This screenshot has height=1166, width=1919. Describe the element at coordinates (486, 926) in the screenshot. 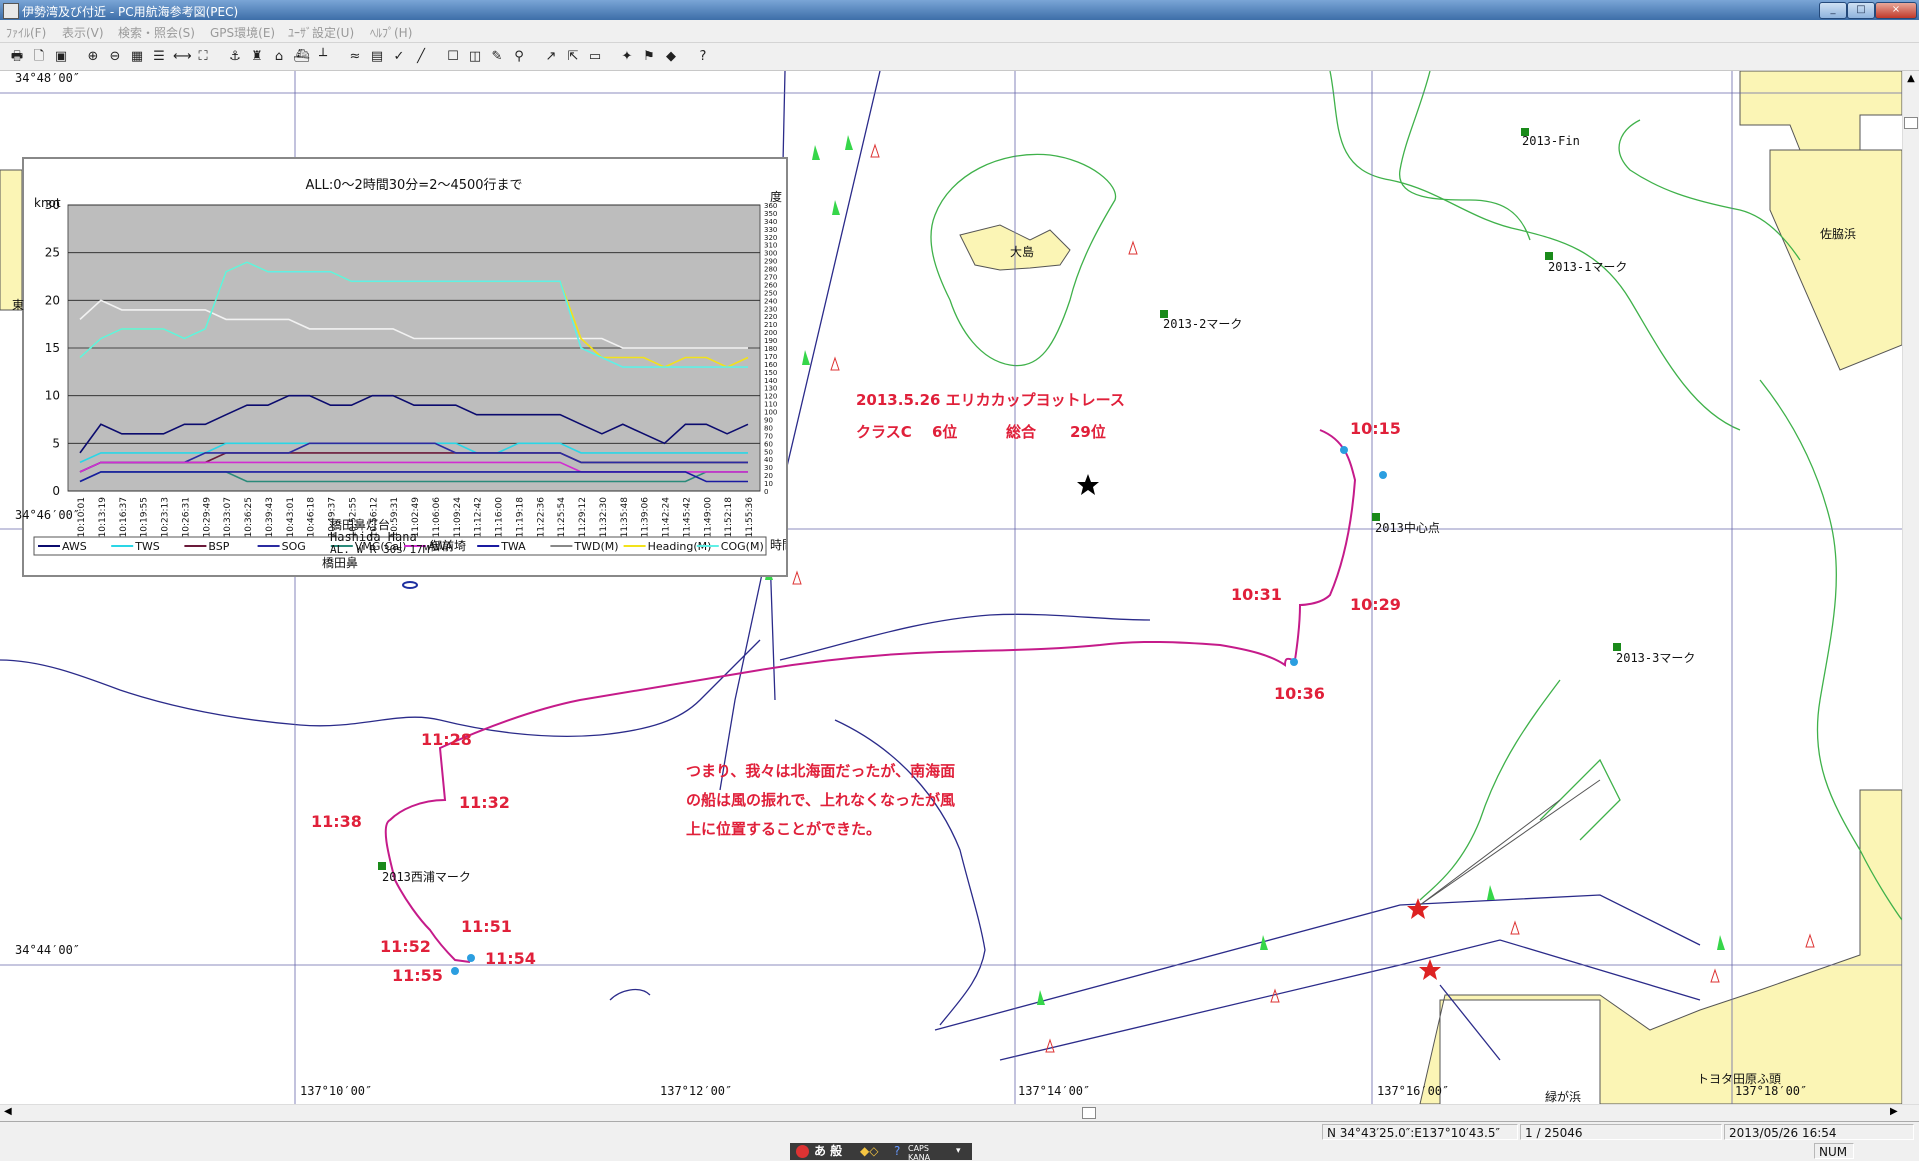

I see `time-label: 11:51` at that location.